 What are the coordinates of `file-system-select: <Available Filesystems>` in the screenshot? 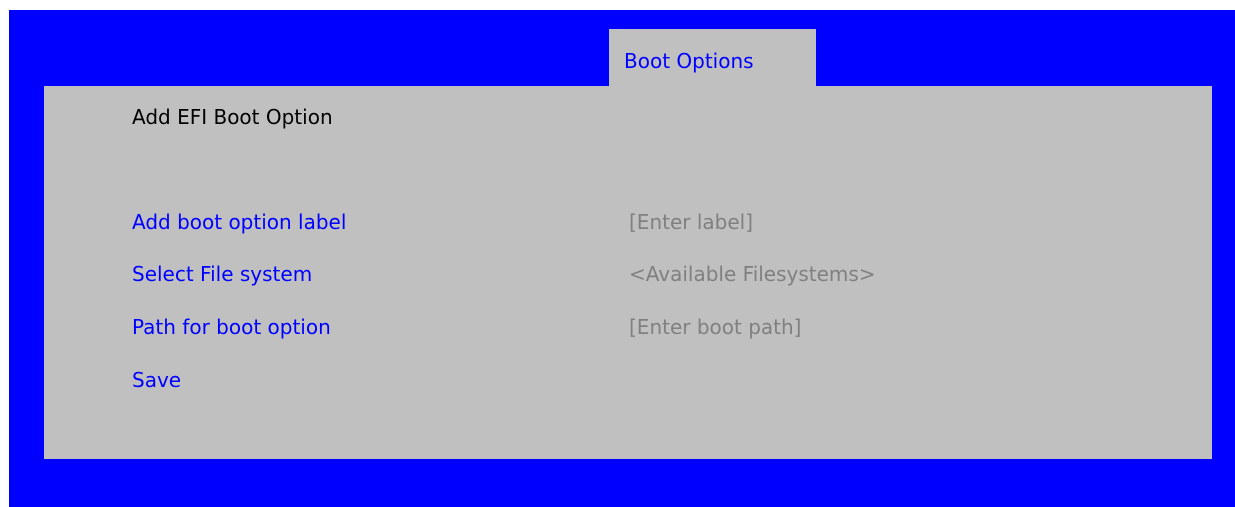 It's located at (752, 274).